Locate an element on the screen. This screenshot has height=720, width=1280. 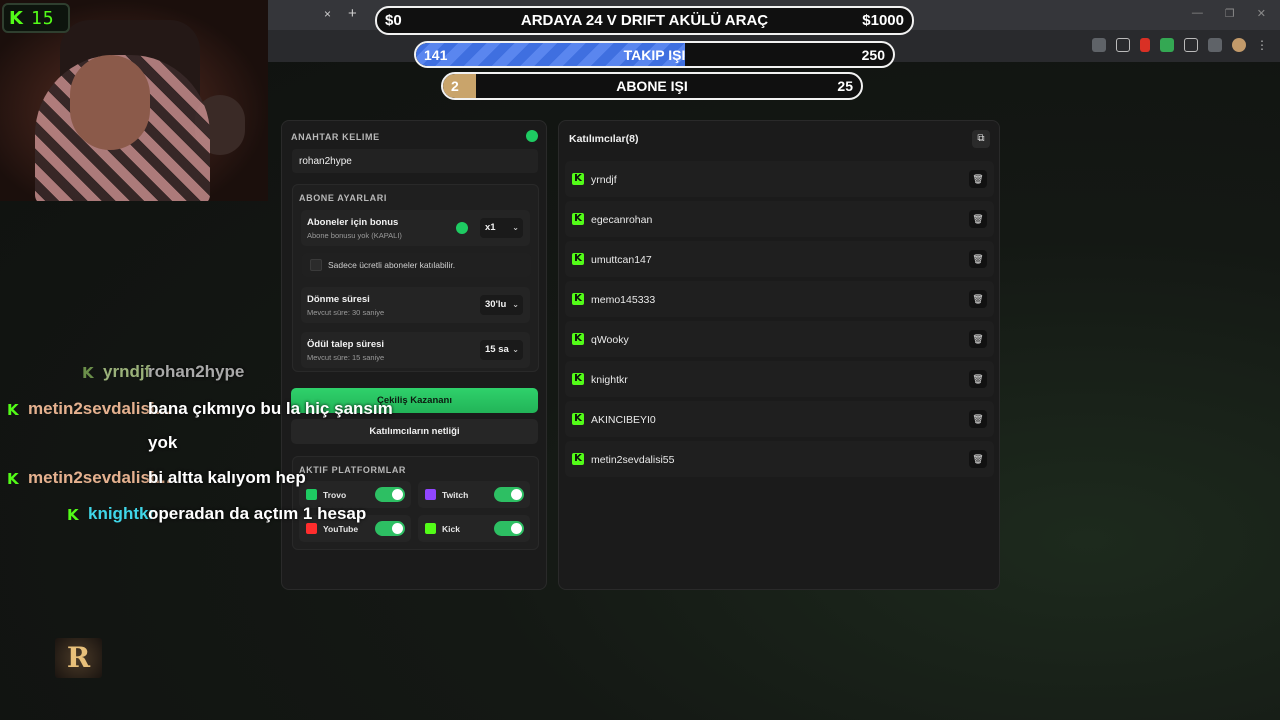
claim-desc: Mevcut süre: 15 saniye is located at coordinates (346, 357).